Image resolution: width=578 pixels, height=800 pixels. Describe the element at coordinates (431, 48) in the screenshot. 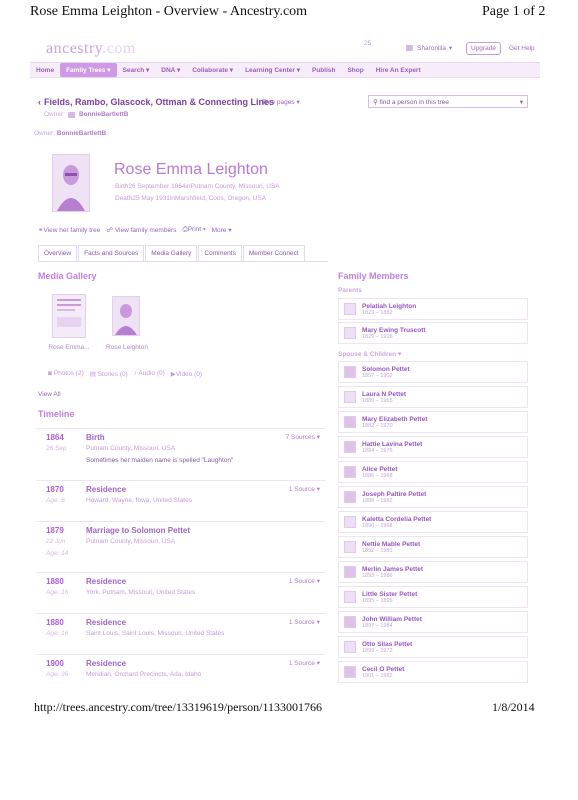

I see `user-name: Sharonlila` at that location.